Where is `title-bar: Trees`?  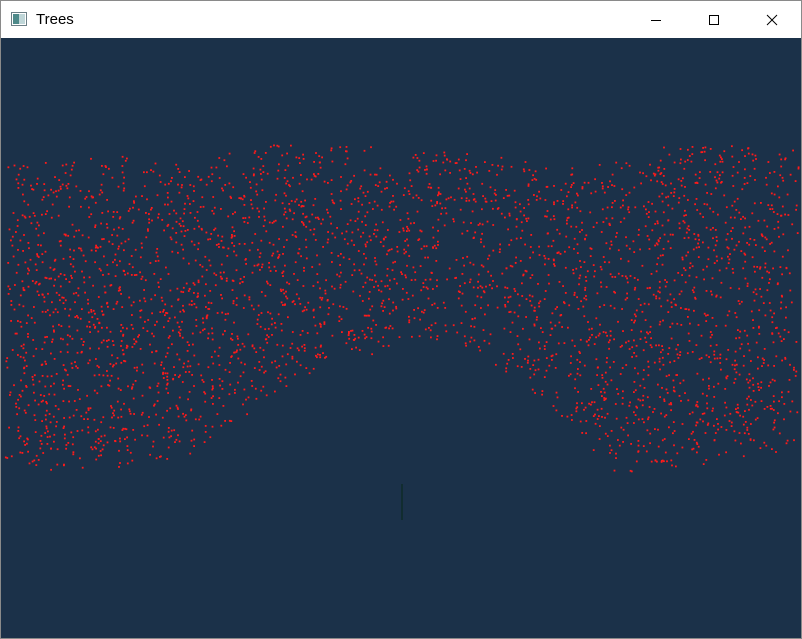
title-bar: Trees is located at coordinates (401, 19).